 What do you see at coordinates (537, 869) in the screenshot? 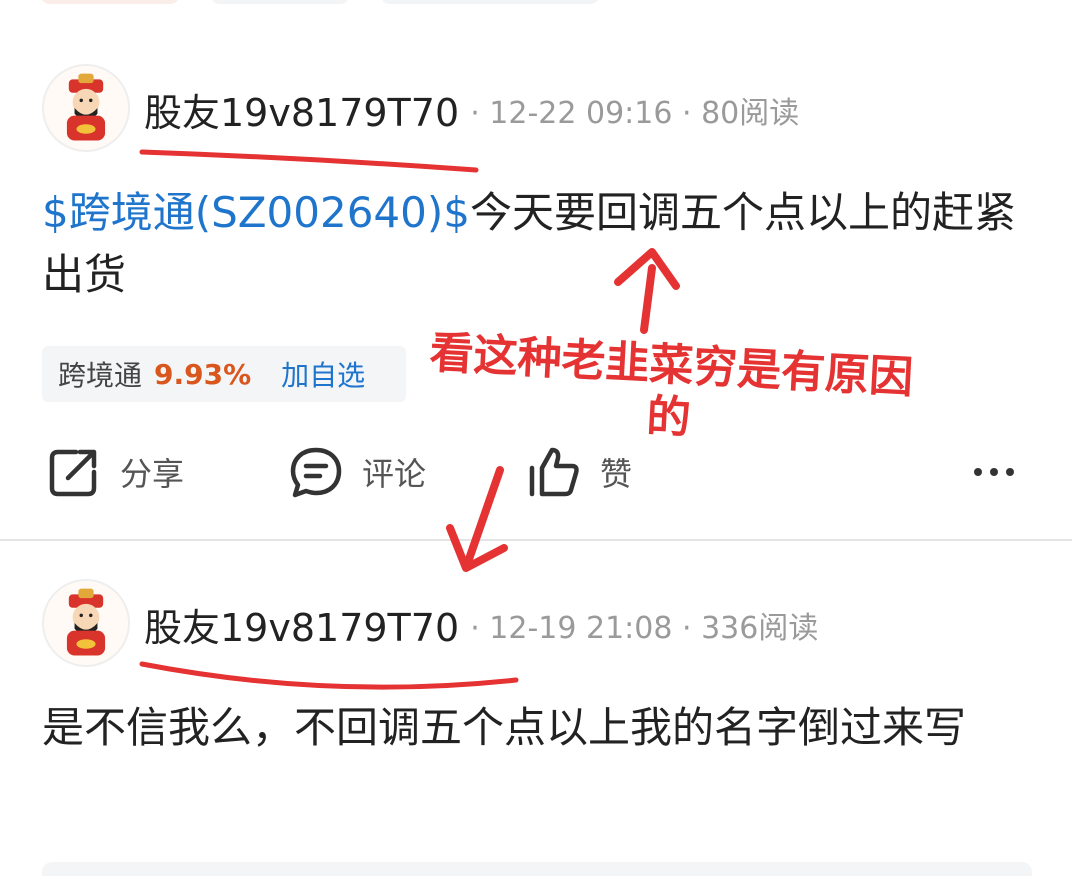
I see `next-post-remnant` at bounding box center [537, 869].